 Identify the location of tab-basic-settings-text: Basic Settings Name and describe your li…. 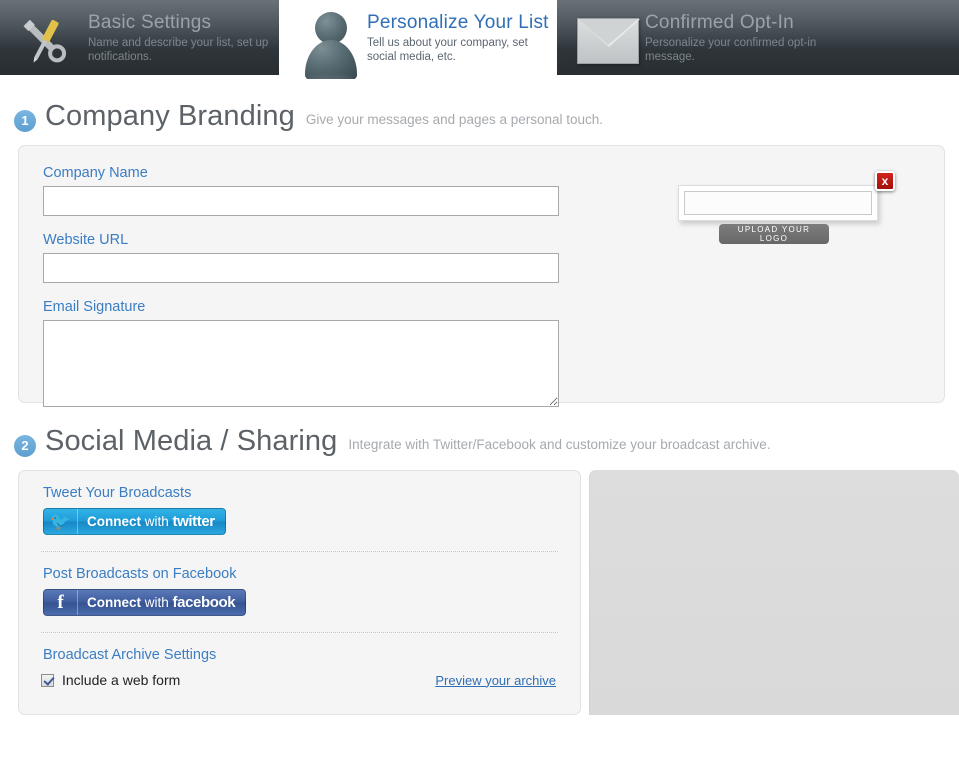
(183, 36).